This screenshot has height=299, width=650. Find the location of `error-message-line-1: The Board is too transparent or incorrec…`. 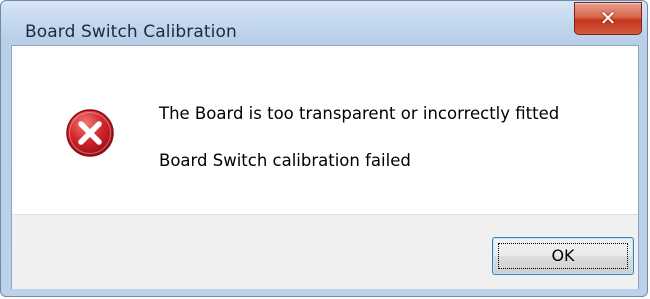

error-message-line-1: The Board is too transparent or incorrec… is located at coordinates (359, 113).